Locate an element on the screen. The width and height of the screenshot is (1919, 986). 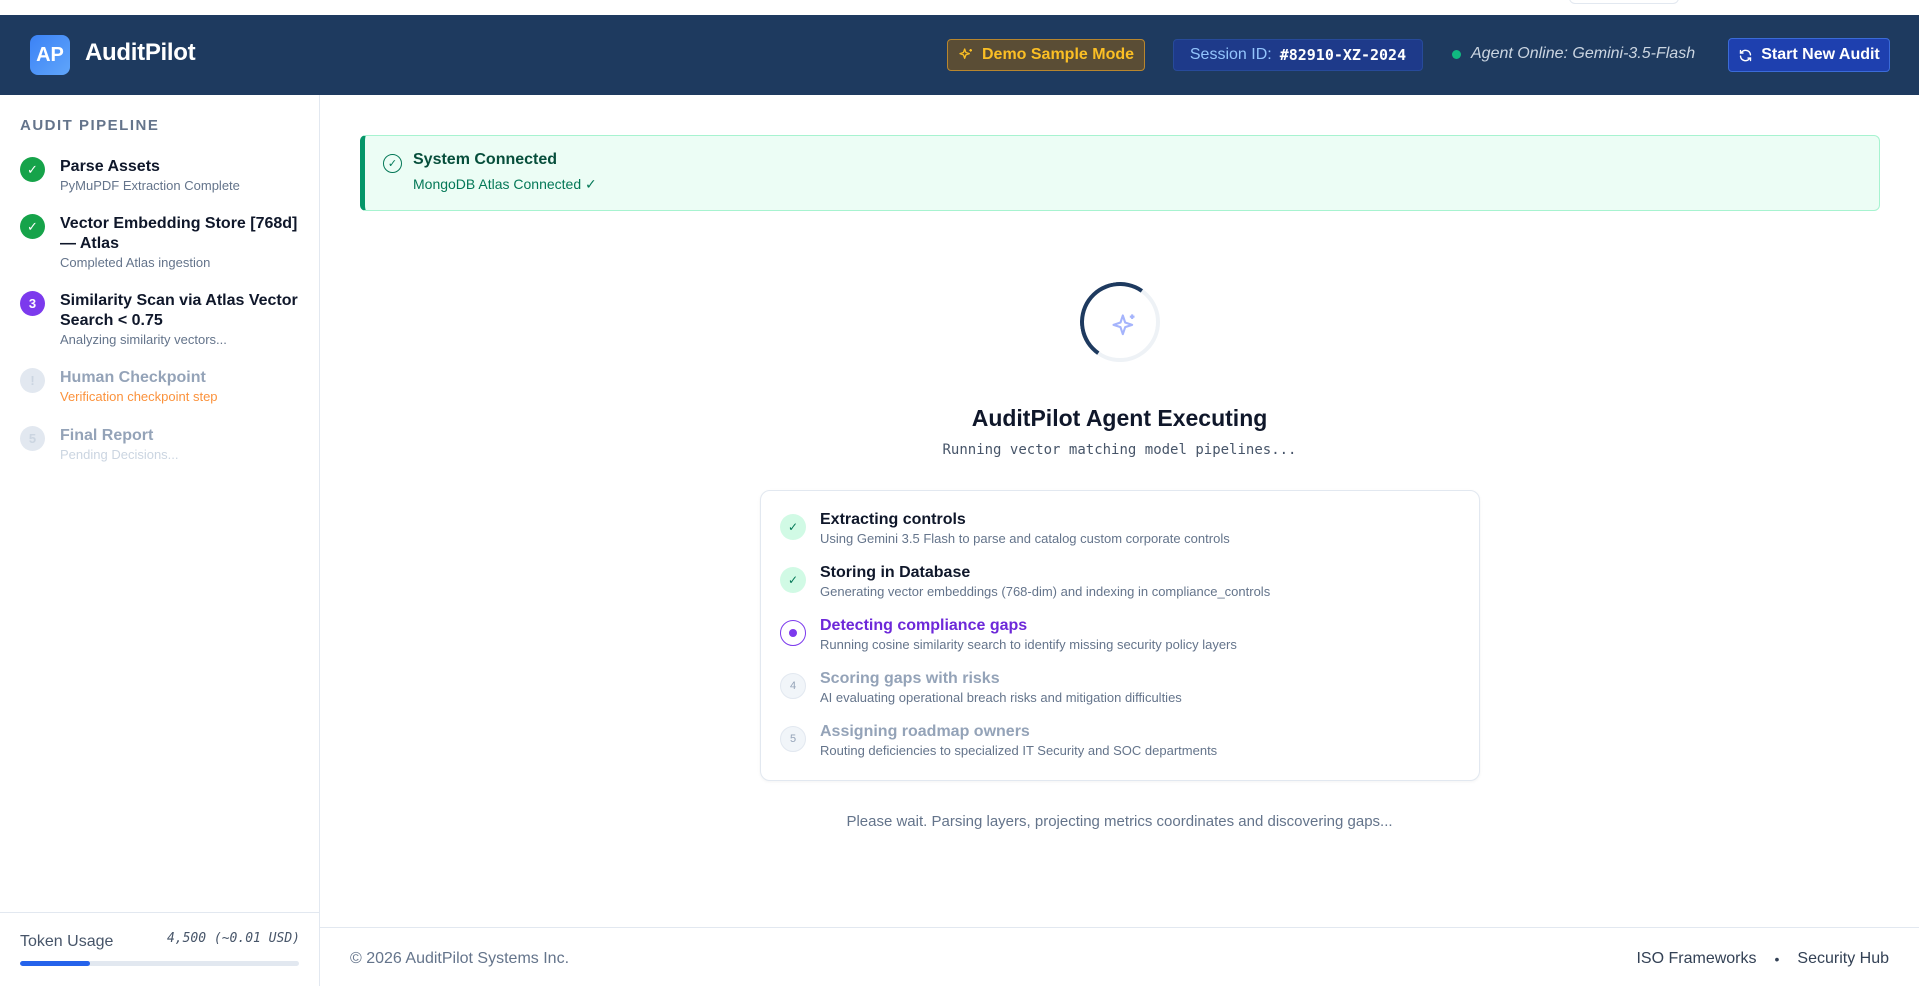
step-subtitle: Verification checkpoint step is located at coordinates (139, 396).